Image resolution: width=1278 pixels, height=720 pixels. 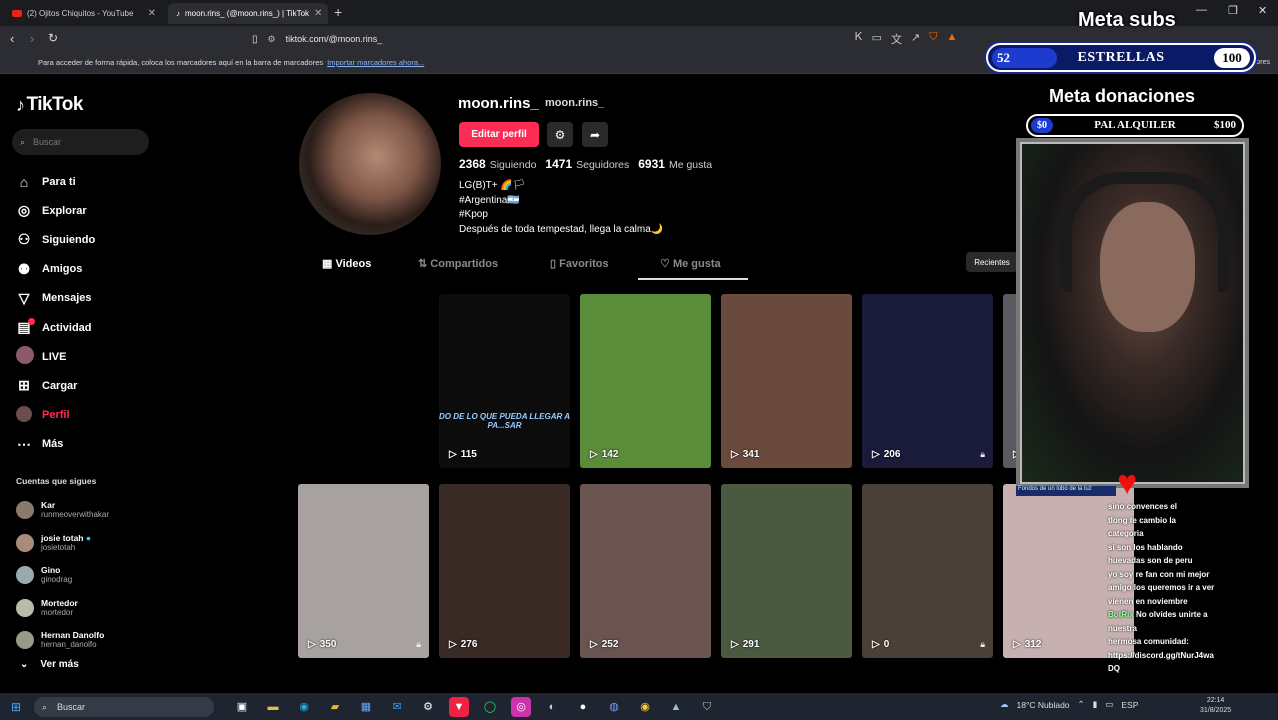 What do you see at coordinates (552, 707) in the screenshot?
I see `steam-icon: ◐` at bounding box center [552, 707].